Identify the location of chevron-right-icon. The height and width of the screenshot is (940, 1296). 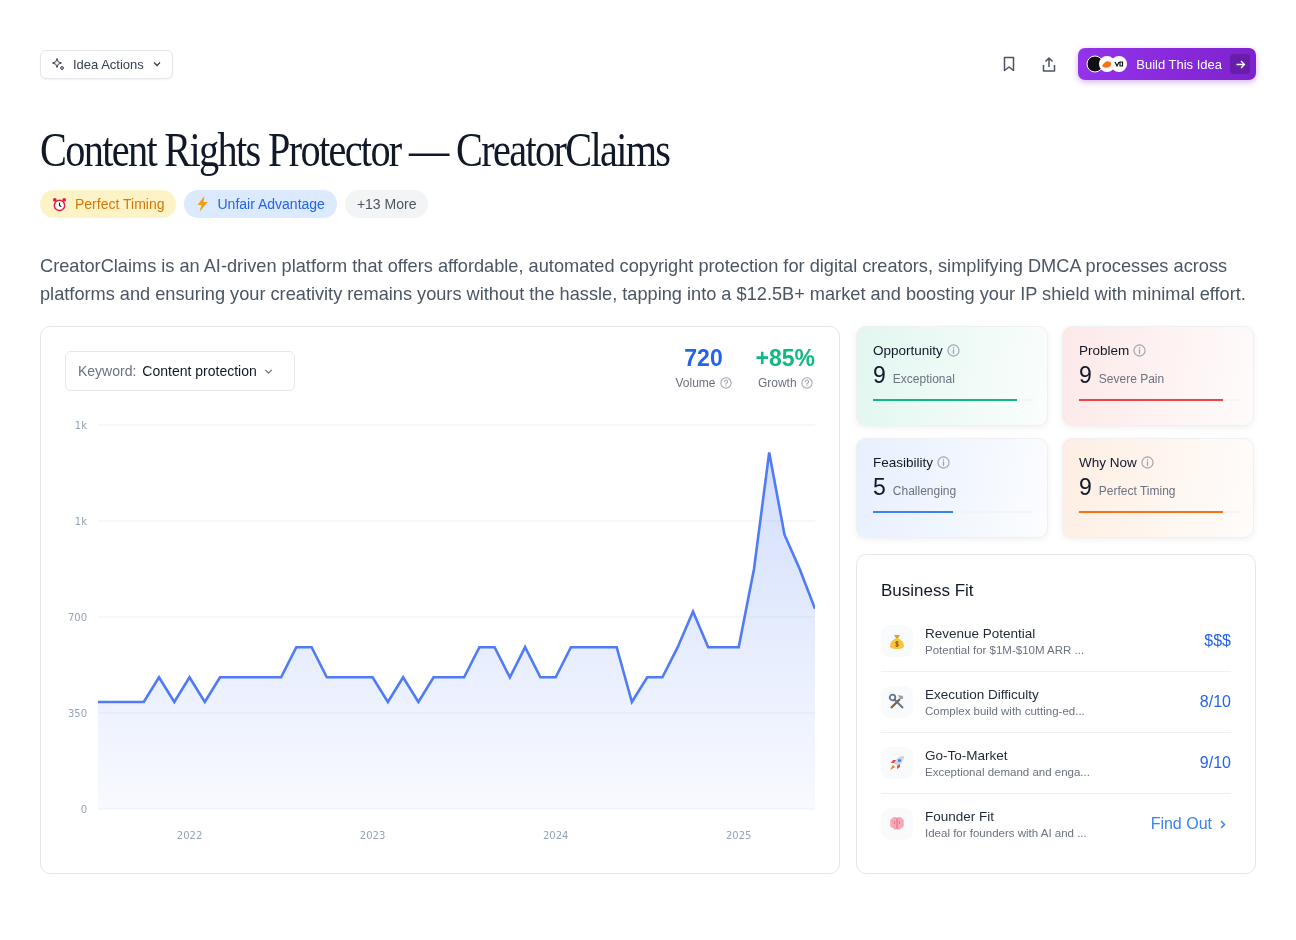
(1222, 824).